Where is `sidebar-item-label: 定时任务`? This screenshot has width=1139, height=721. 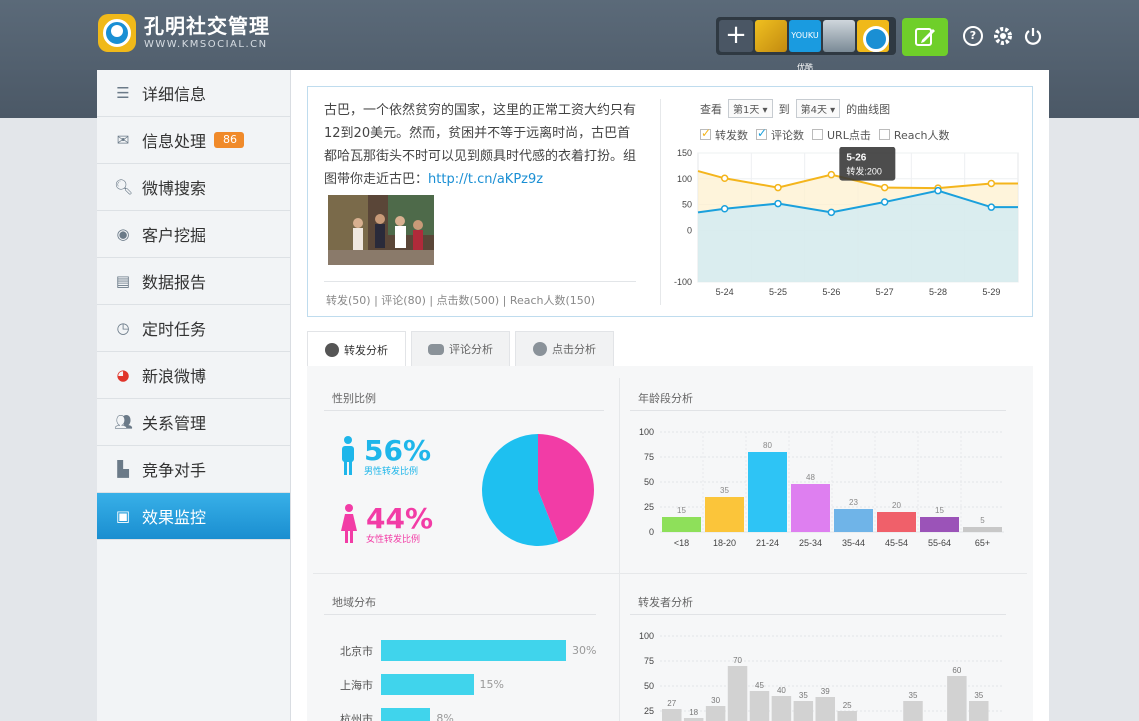
sidebar-item-label: 定时任务 is located at coordinates (174, 329).